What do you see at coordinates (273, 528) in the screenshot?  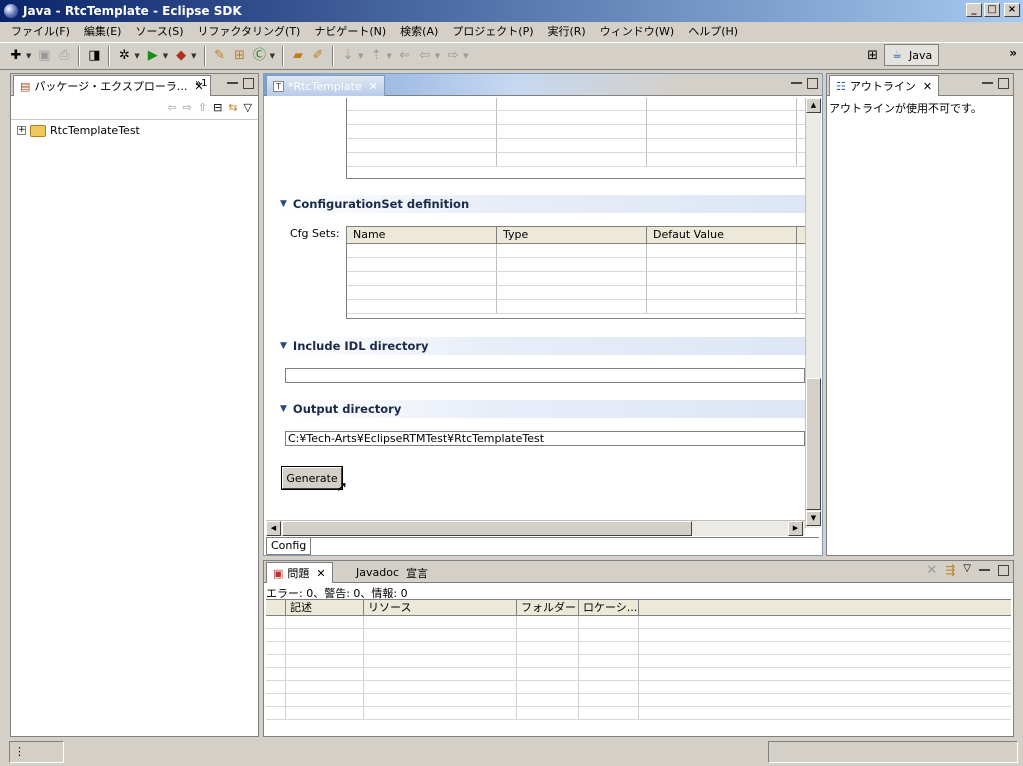 I see `scroll-left-icon: ◀` at bounding box center [273, 528].